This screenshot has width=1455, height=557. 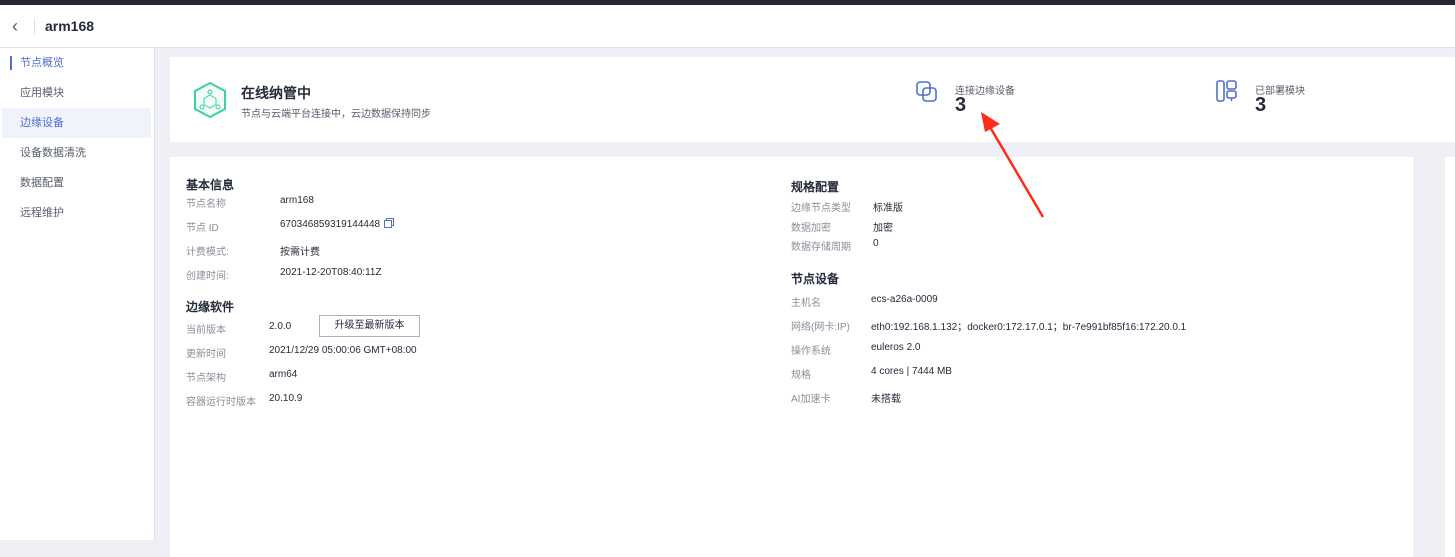 What do you see at coordinates (815, 279) in the screenshot?
I see `section-title-node-device: 节点设备` at bounding box center [815, 279].